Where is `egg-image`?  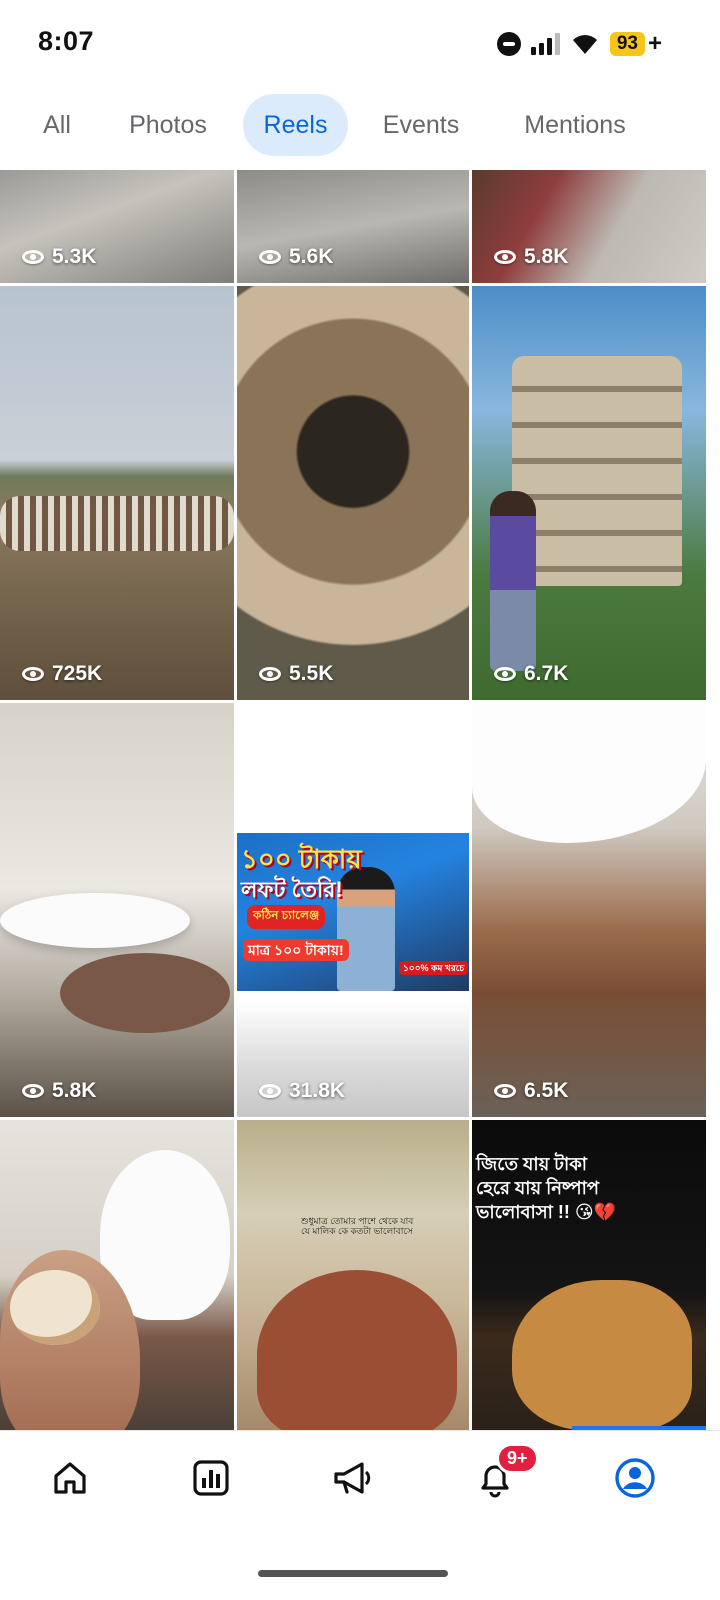 egg-image is located at coordinates (55, 1307).